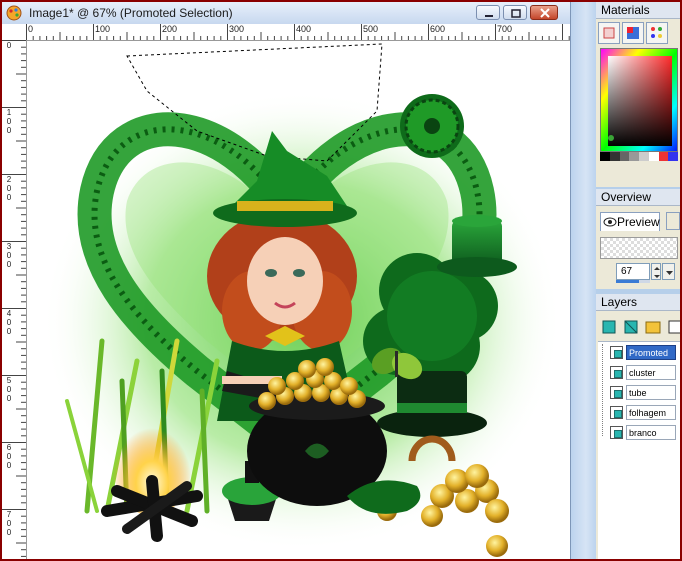 Image resolution: width=682 pixels, height=561 pixels. What do you see at coordinates (131, 13) in the screenshot?
I see `image-window-title: Image1* @ 67% (Promoted Selection)` at bounding box center [131, 13].